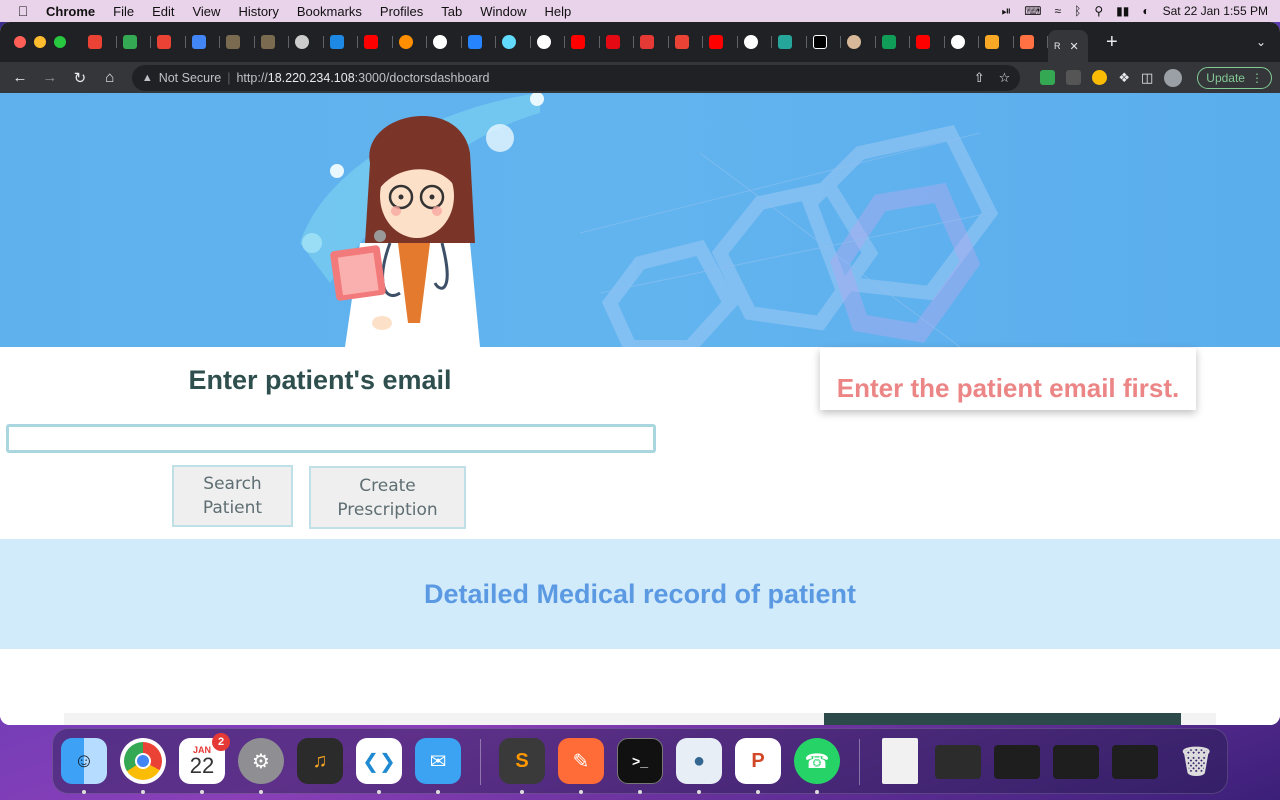 This screenshot has height=800, width=1280. Describe the element at coordinates (1005, 78) in the screenshot. I see `bookmark-star-icon: ☆` at that location.